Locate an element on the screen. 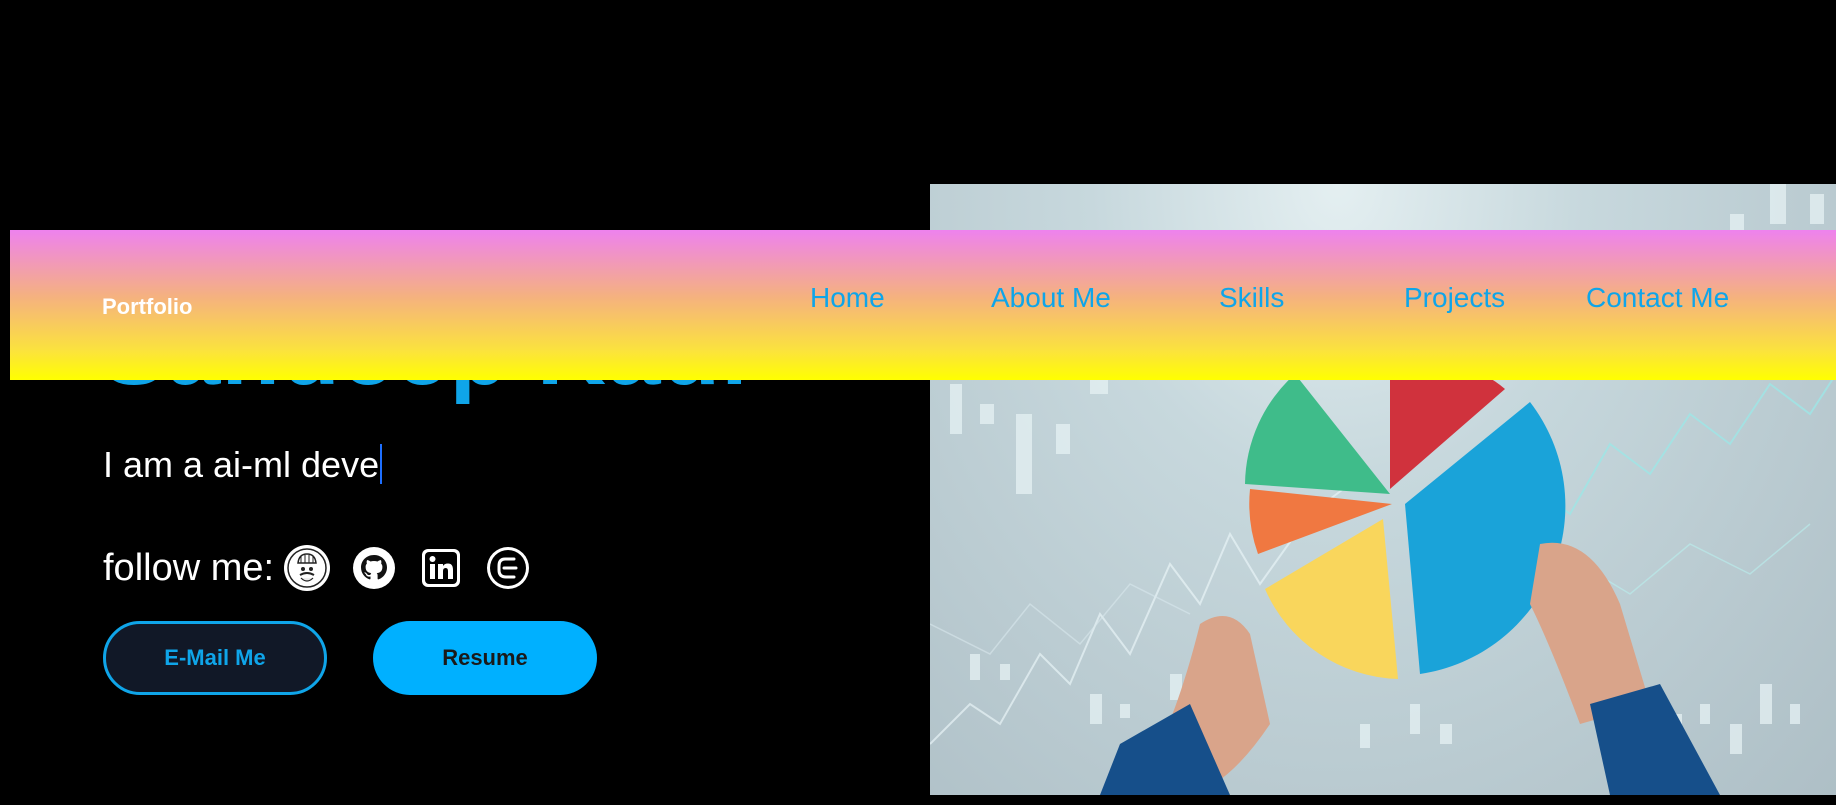  nav-contact-me: Contact Me is located at coordinates (1657, 298).